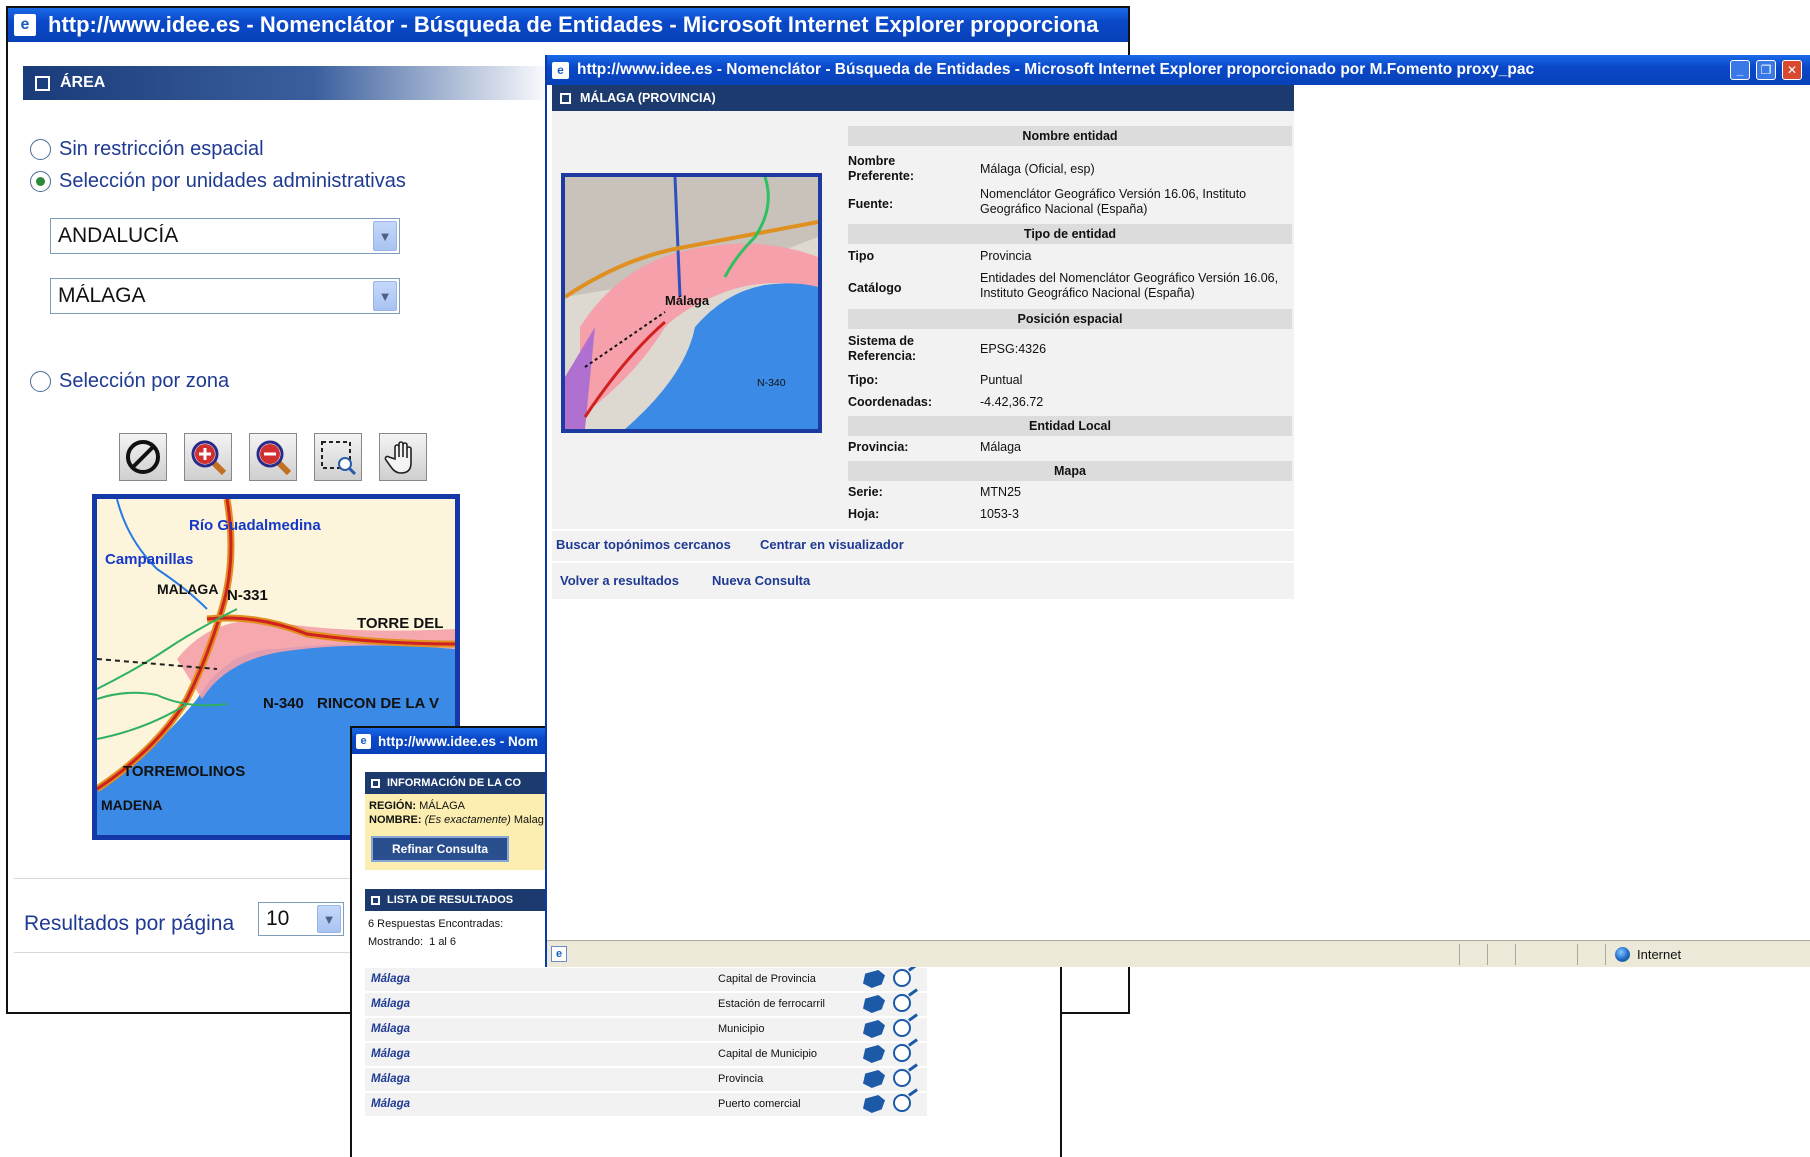  Describe the element at coordinates (184, 771) in the screenshot. I see `map-label-torremolinos: TORREMOLINOS` at that location.